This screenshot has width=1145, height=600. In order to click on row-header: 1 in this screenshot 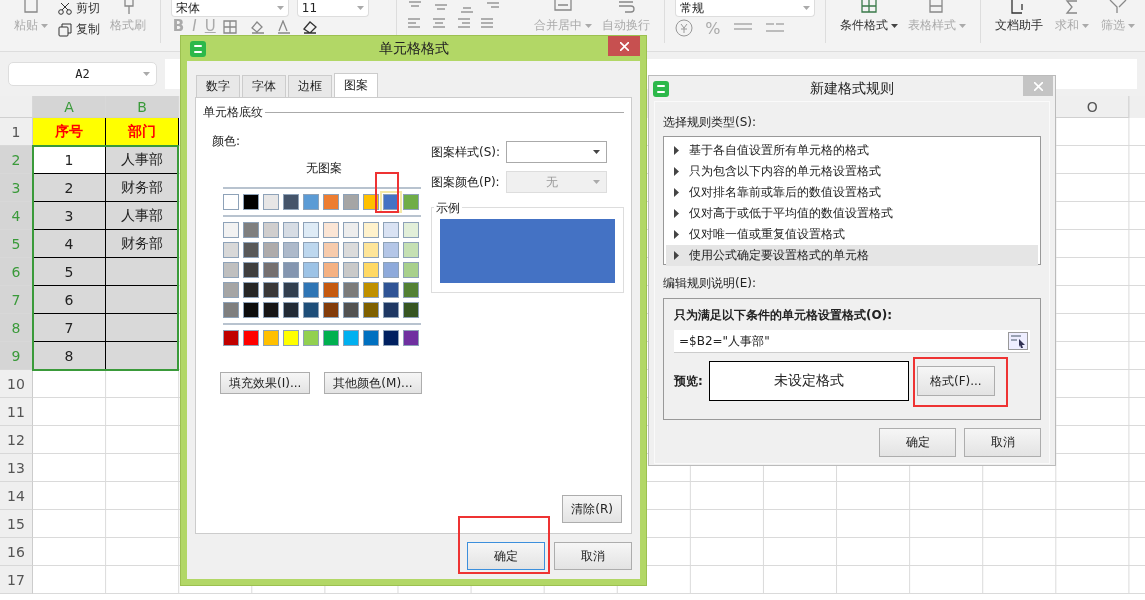, I will do `click(16, 132)`.